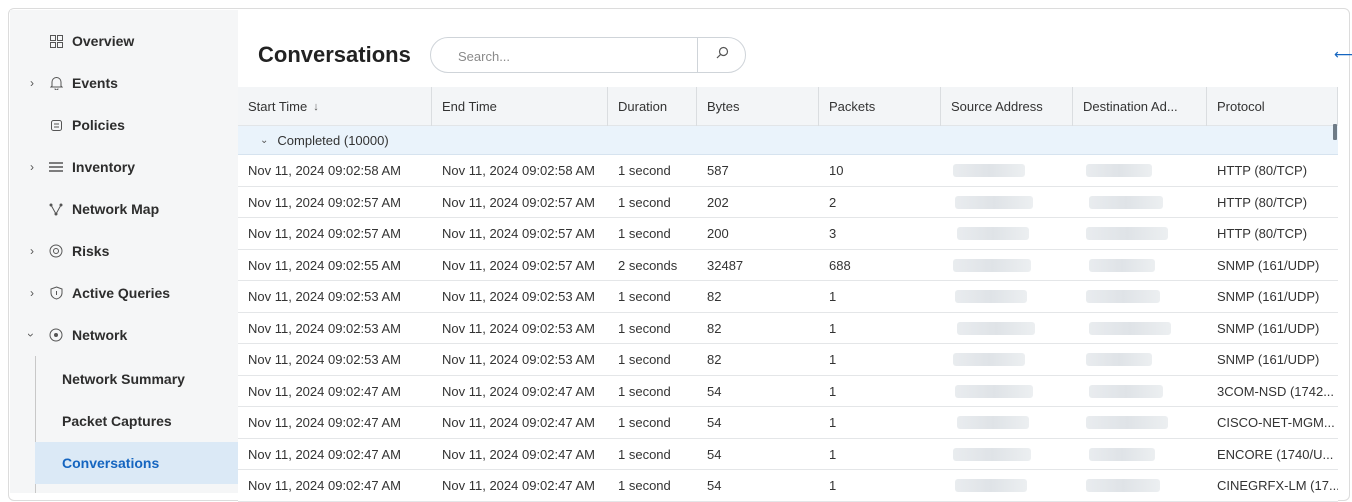 The image size is (1352, 502). What do you see at coordinates (1268, 265) in the screenshot?
I see `table-cell: SNMP (161/UDP)` at bounding box center [1268, 265].